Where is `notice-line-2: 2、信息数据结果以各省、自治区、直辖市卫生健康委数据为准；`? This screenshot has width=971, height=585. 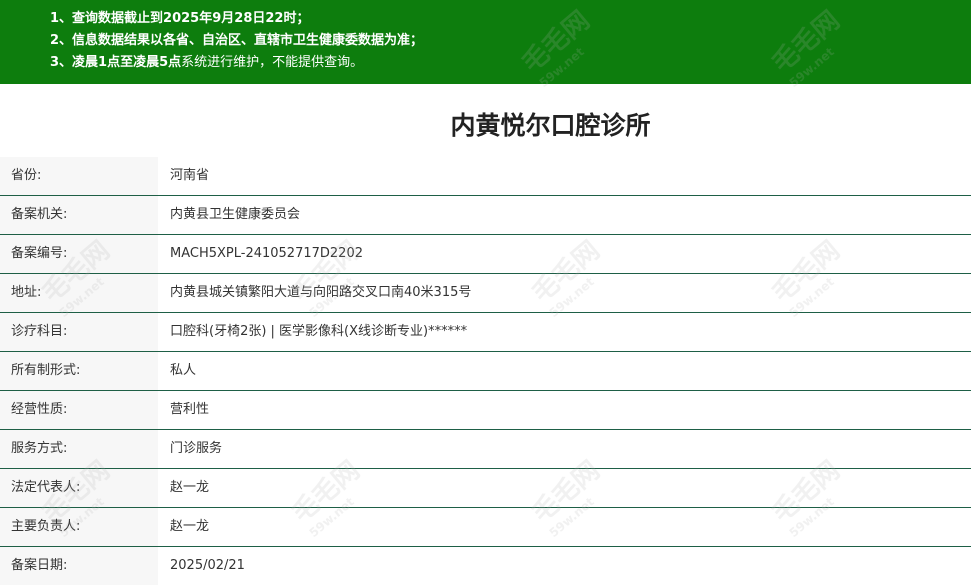 notice-line-2: 2、信息数据结果以各省、自治区、直辖市卫生健康委数据为准； is located at coordinates (510, 41).